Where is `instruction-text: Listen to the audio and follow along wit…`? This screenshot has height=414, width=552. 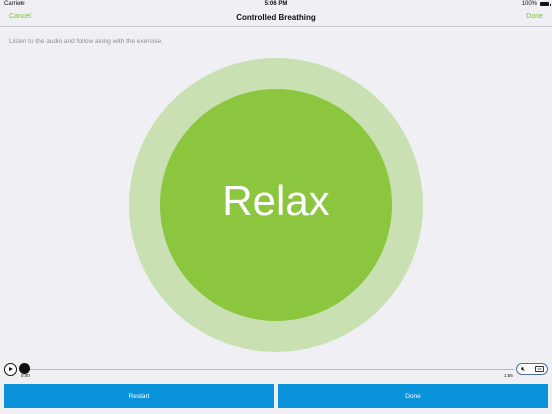
instruction-text: Listen to the audio and follow along wit… is located at coordinates (86, 41).